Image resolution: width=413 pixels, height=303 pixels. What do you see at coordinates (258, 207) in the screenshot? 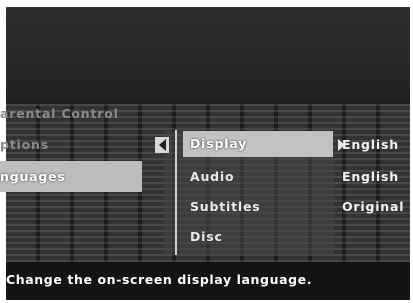
I see `submenu-item-subtitles: Subtitles` at bounding box center [258, 207].